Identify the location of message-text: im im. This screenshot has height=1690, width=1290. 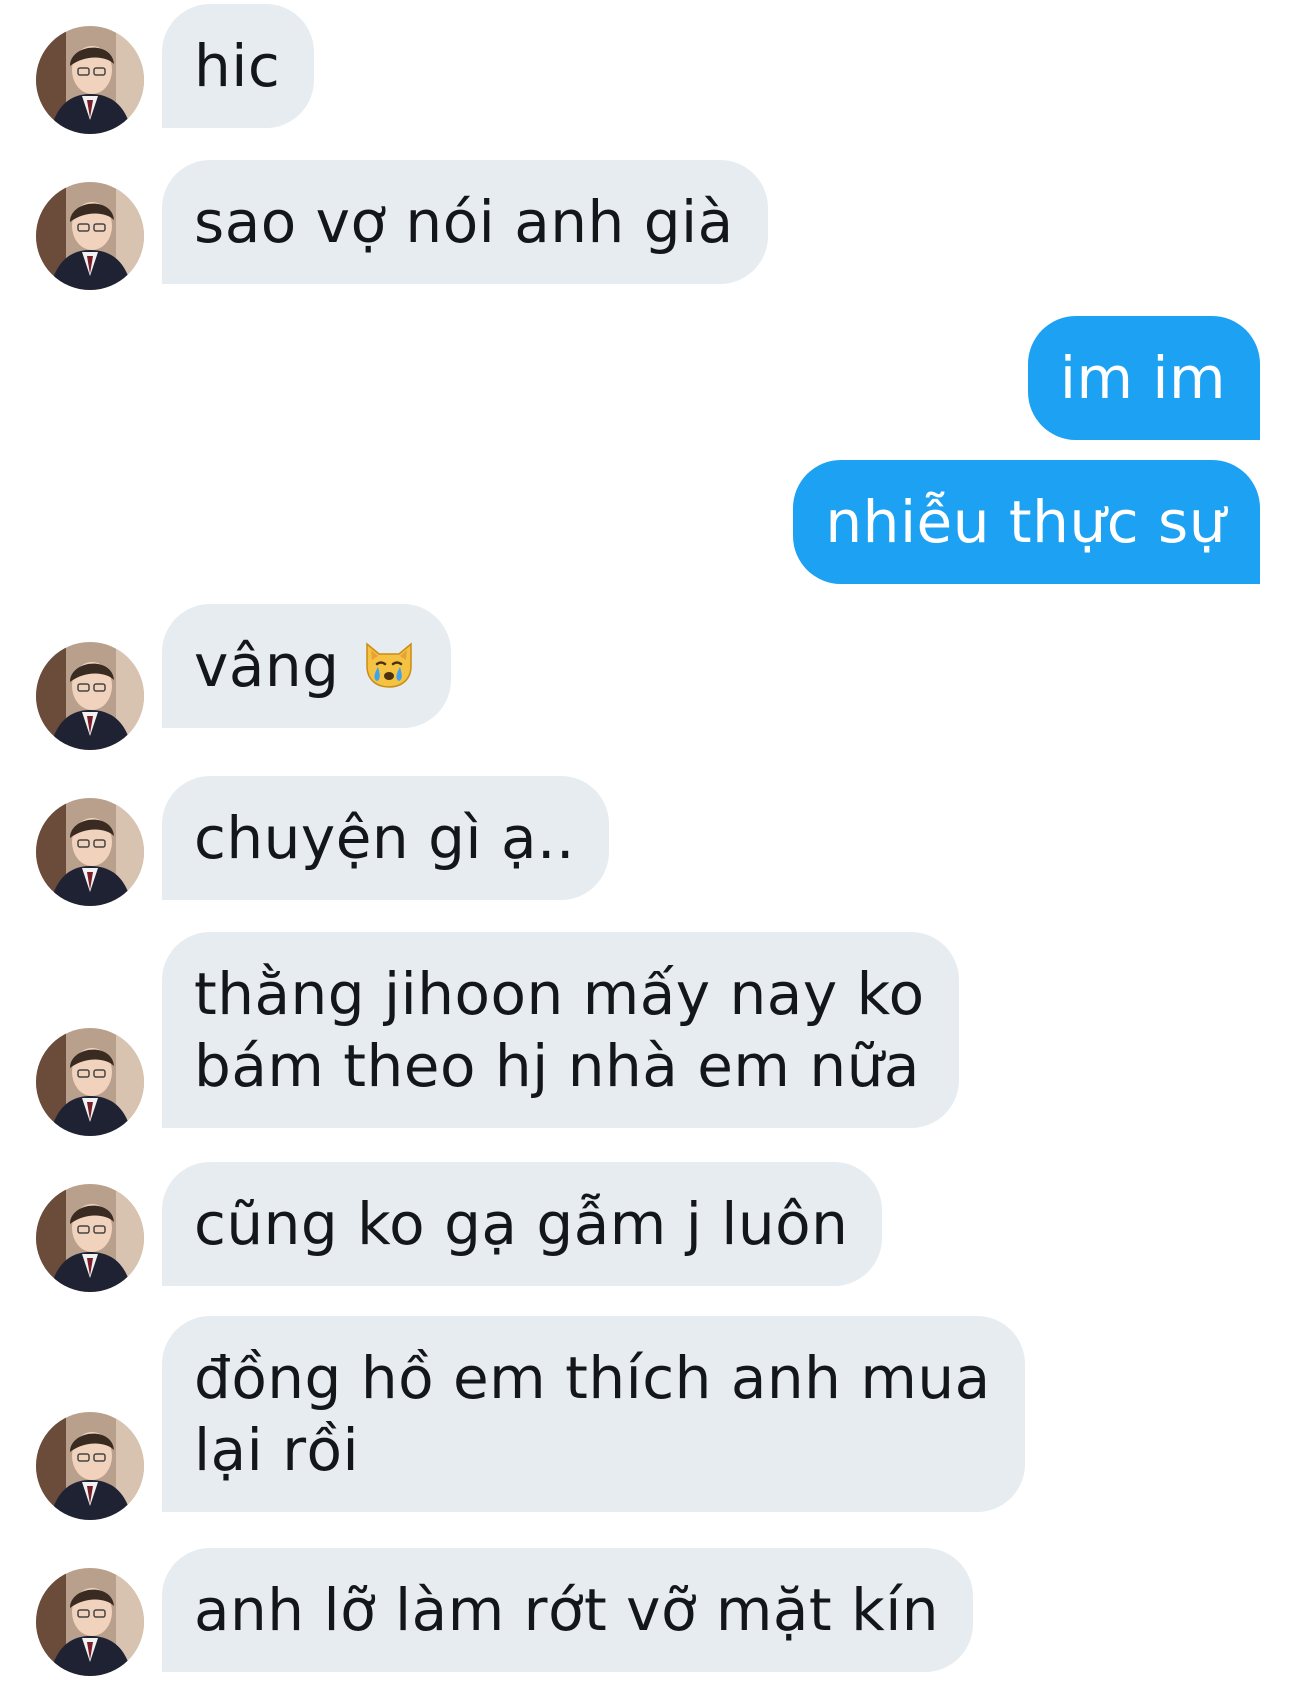
(1142, 378).